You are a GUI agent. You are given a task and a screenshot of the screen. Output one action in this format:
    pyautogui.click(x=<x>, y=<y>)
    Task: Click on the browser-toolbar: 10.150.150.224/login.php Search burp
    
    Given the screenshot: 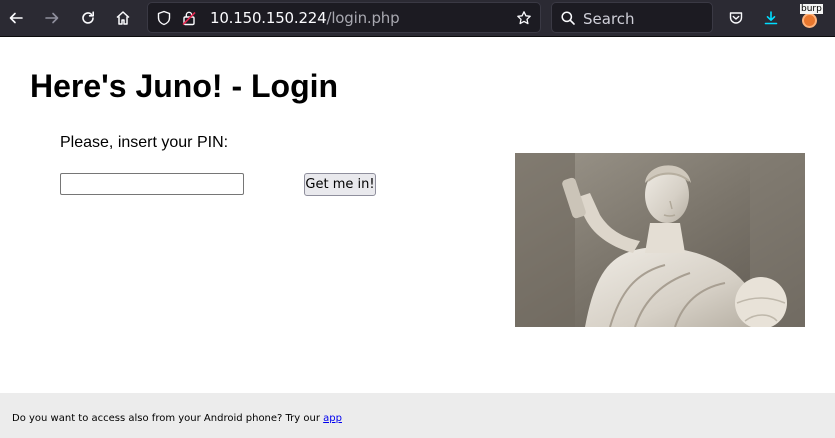 What is the action you would take?
    pyautogui.click(x=417, y=18)
    